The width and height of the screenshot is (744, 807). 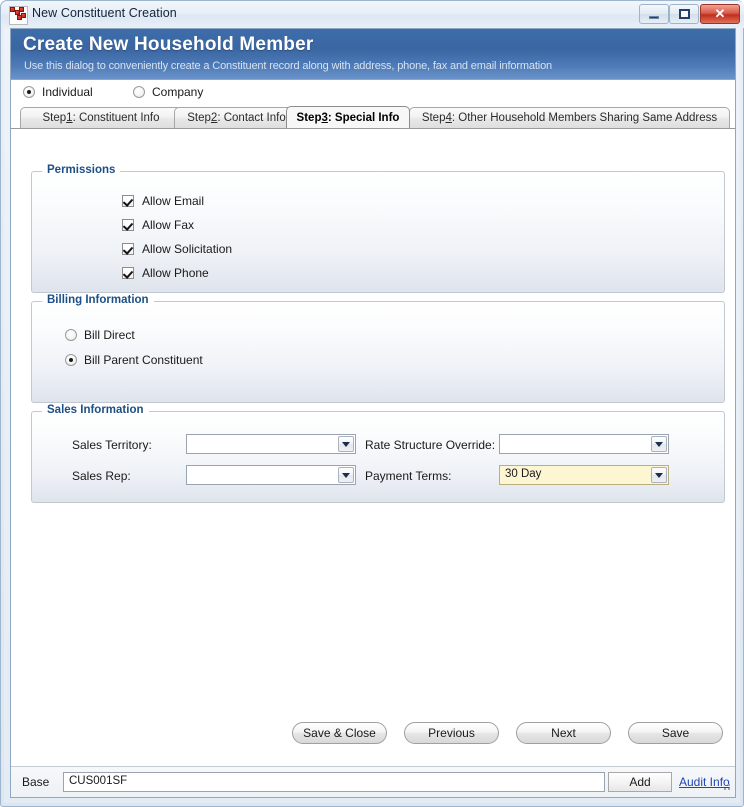 What do you see at coordinates (175, 273) in the screenshot?
I see `allow-phone-label: Allow Phone` at bounding box center [175, 273].